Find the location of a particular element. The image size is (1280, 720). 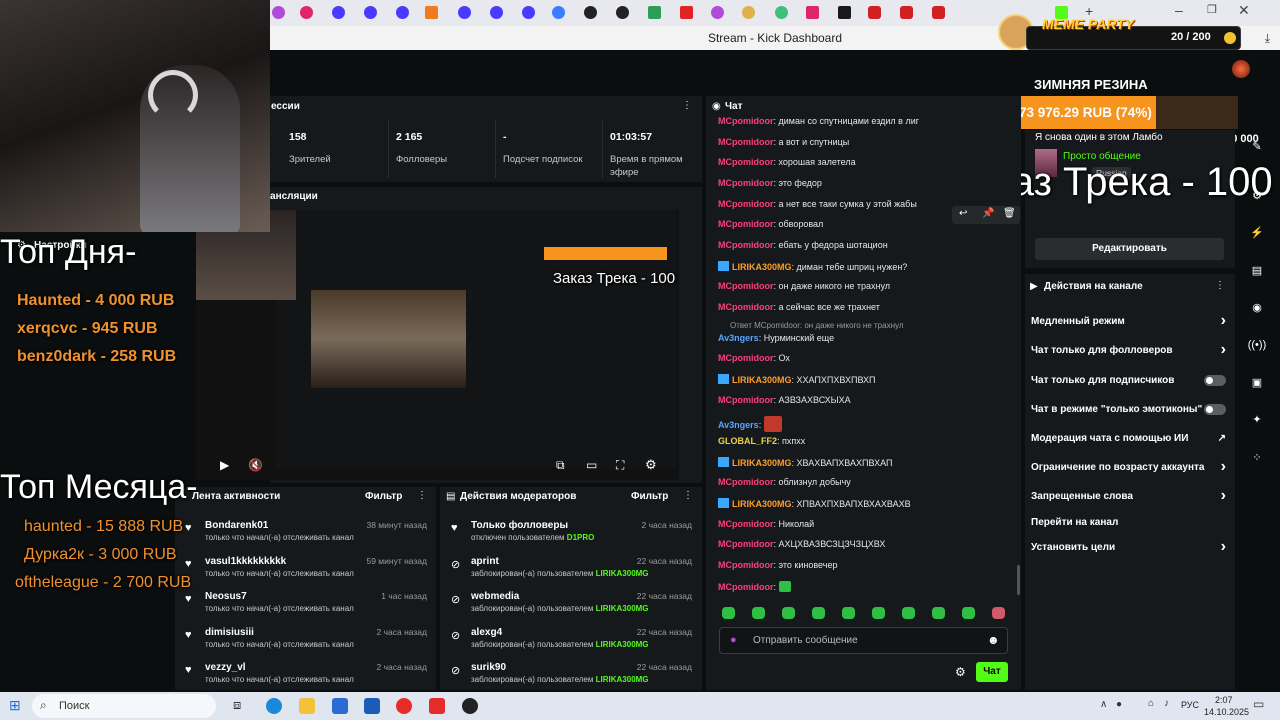

channel-action-item: Чат только для подписчиков is located at coordinates (1128, 380).